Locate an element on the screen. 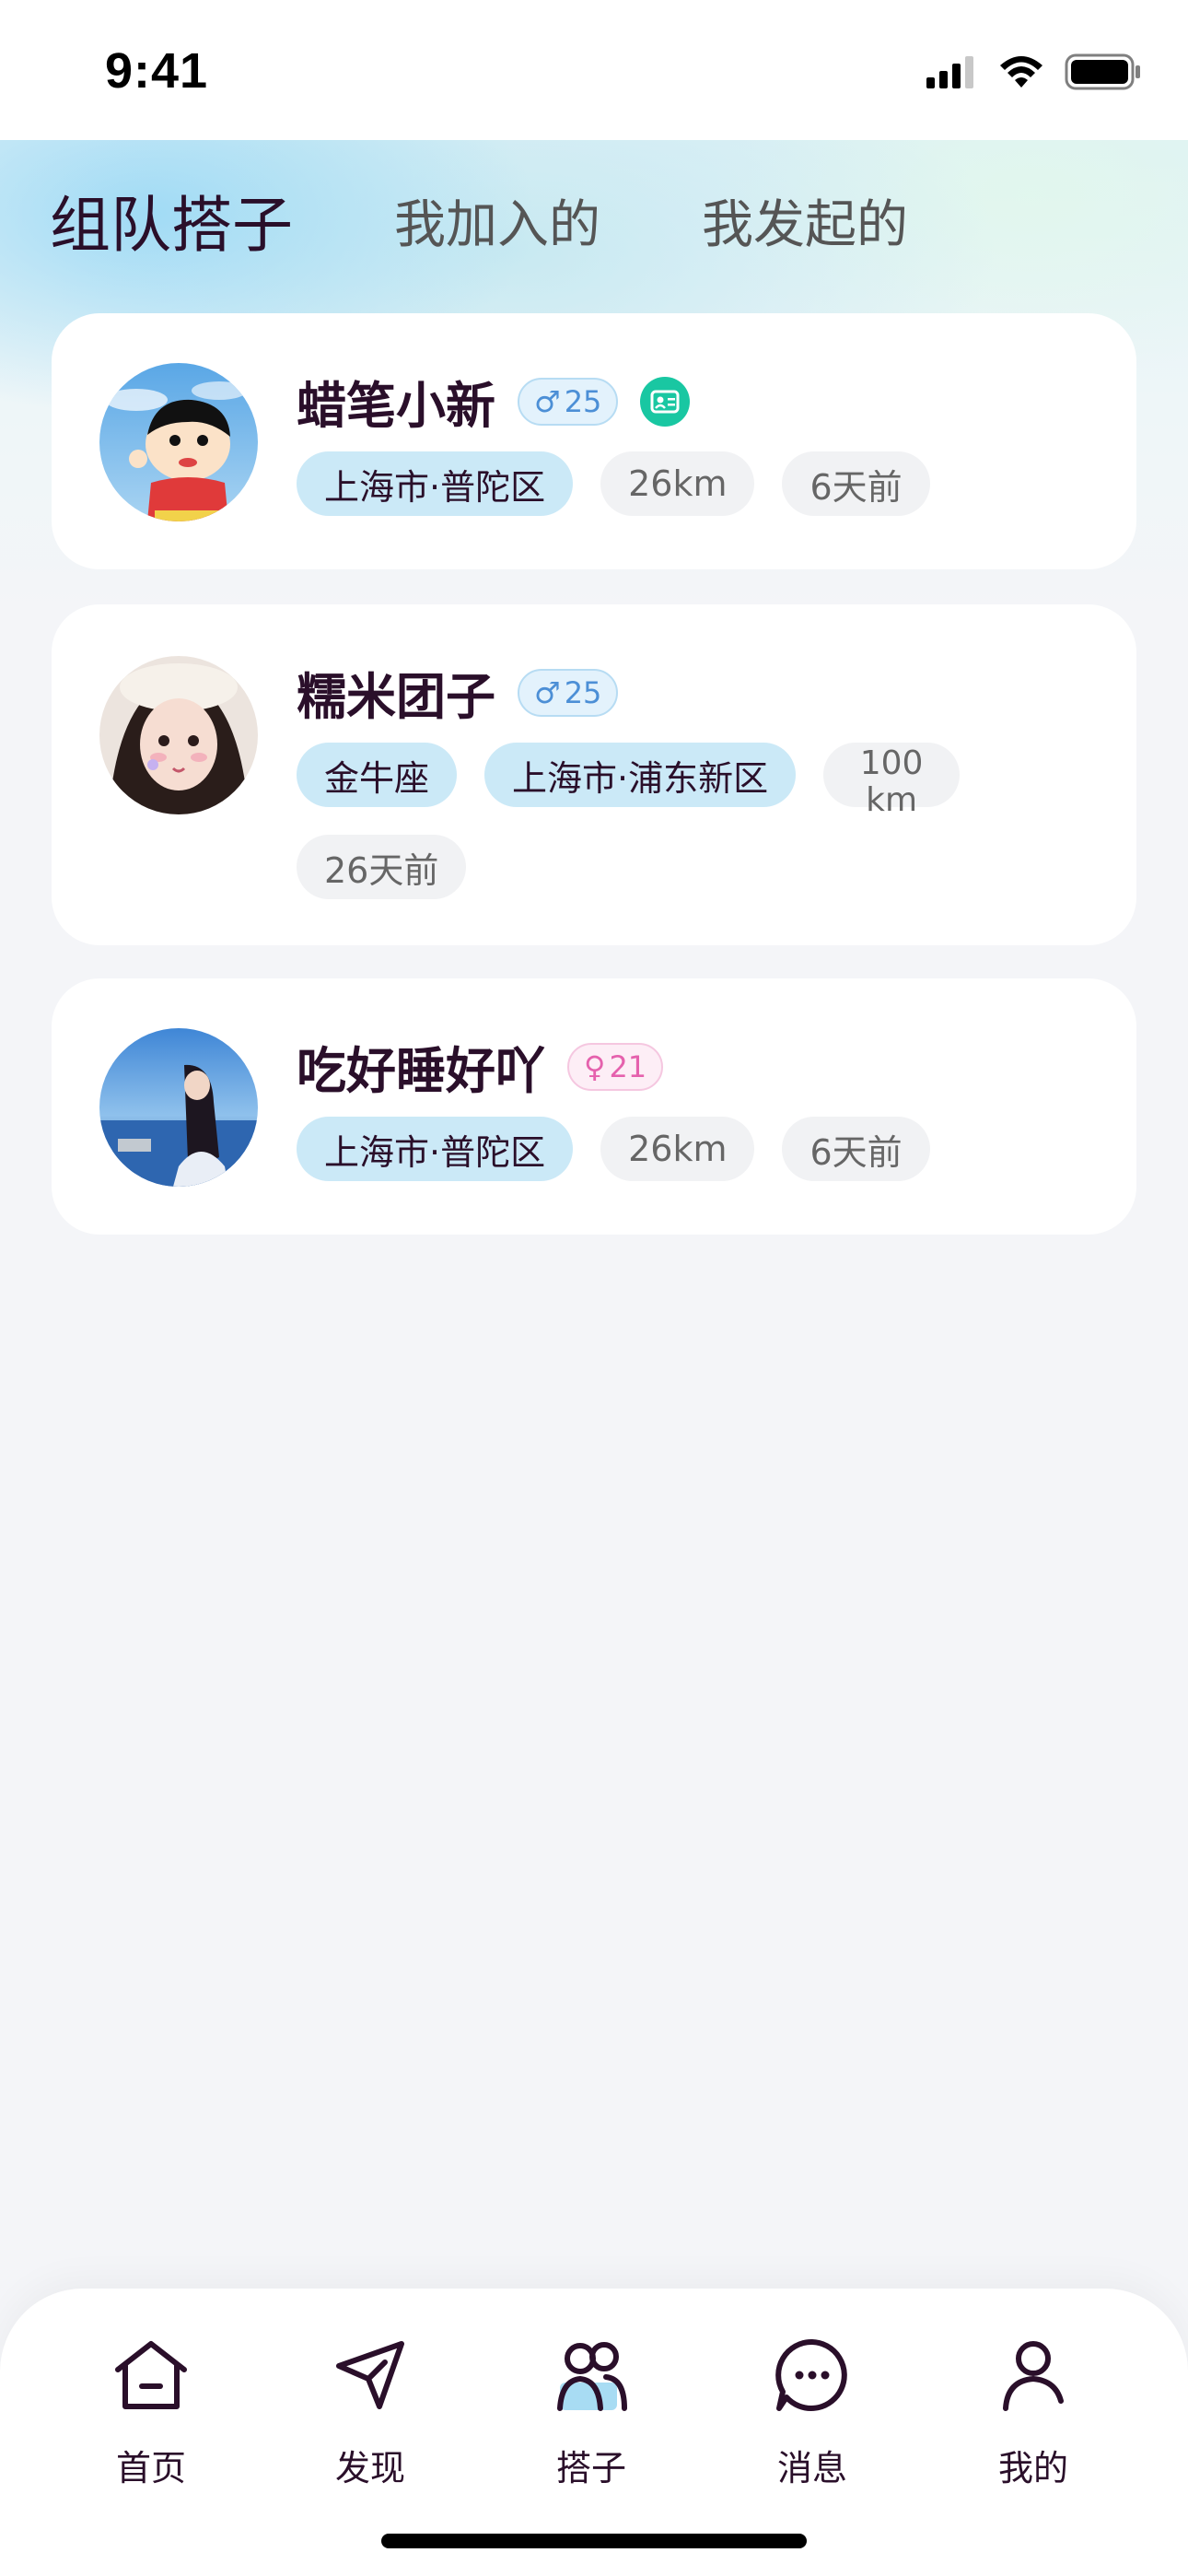 The width and height of the screenshot is (1188, 2576). name-row: 糯米团子 ♂ 25 is located at coordinates (458, 692).